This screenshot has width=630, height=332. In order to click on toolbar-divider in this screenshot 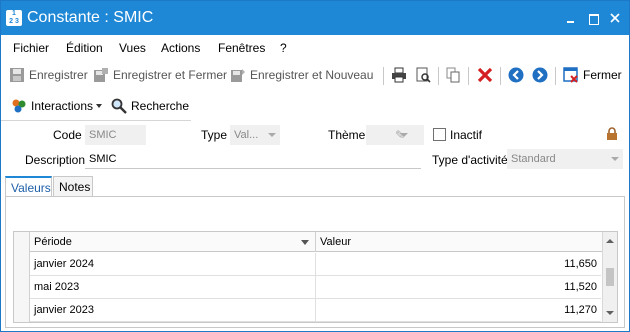, I will do `click(96, 120)`.